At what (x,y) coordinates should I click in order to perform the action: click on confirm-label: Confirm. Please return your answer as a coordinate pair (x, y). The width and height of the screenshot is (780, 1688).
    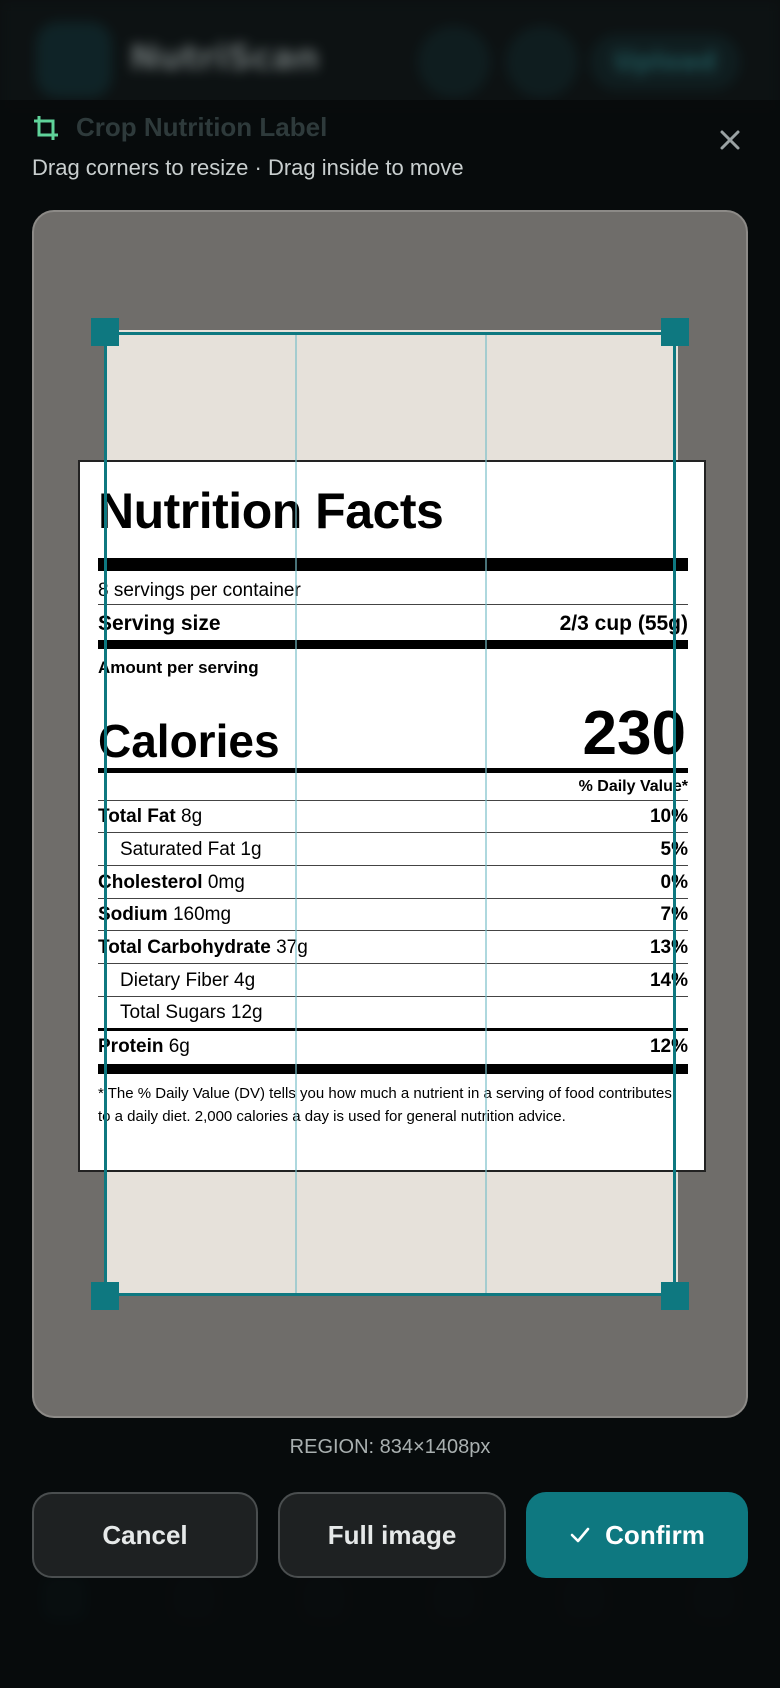
    Looking at the image, I should click on (655, 1534).